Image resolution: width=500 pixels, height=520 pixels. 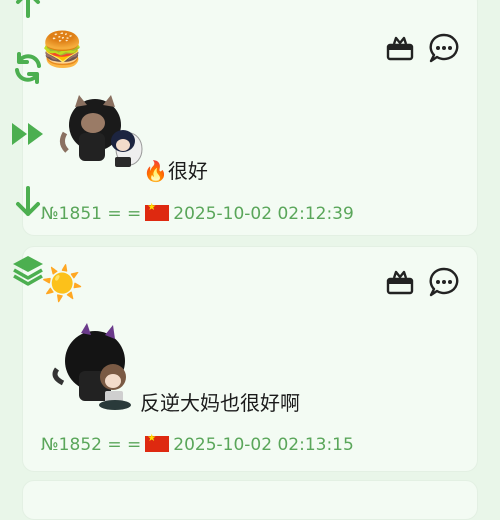 What do you see at coordinates (71, 445) in the screenshot?
I see `post-number: №1852` at bounding box center [71, 445].